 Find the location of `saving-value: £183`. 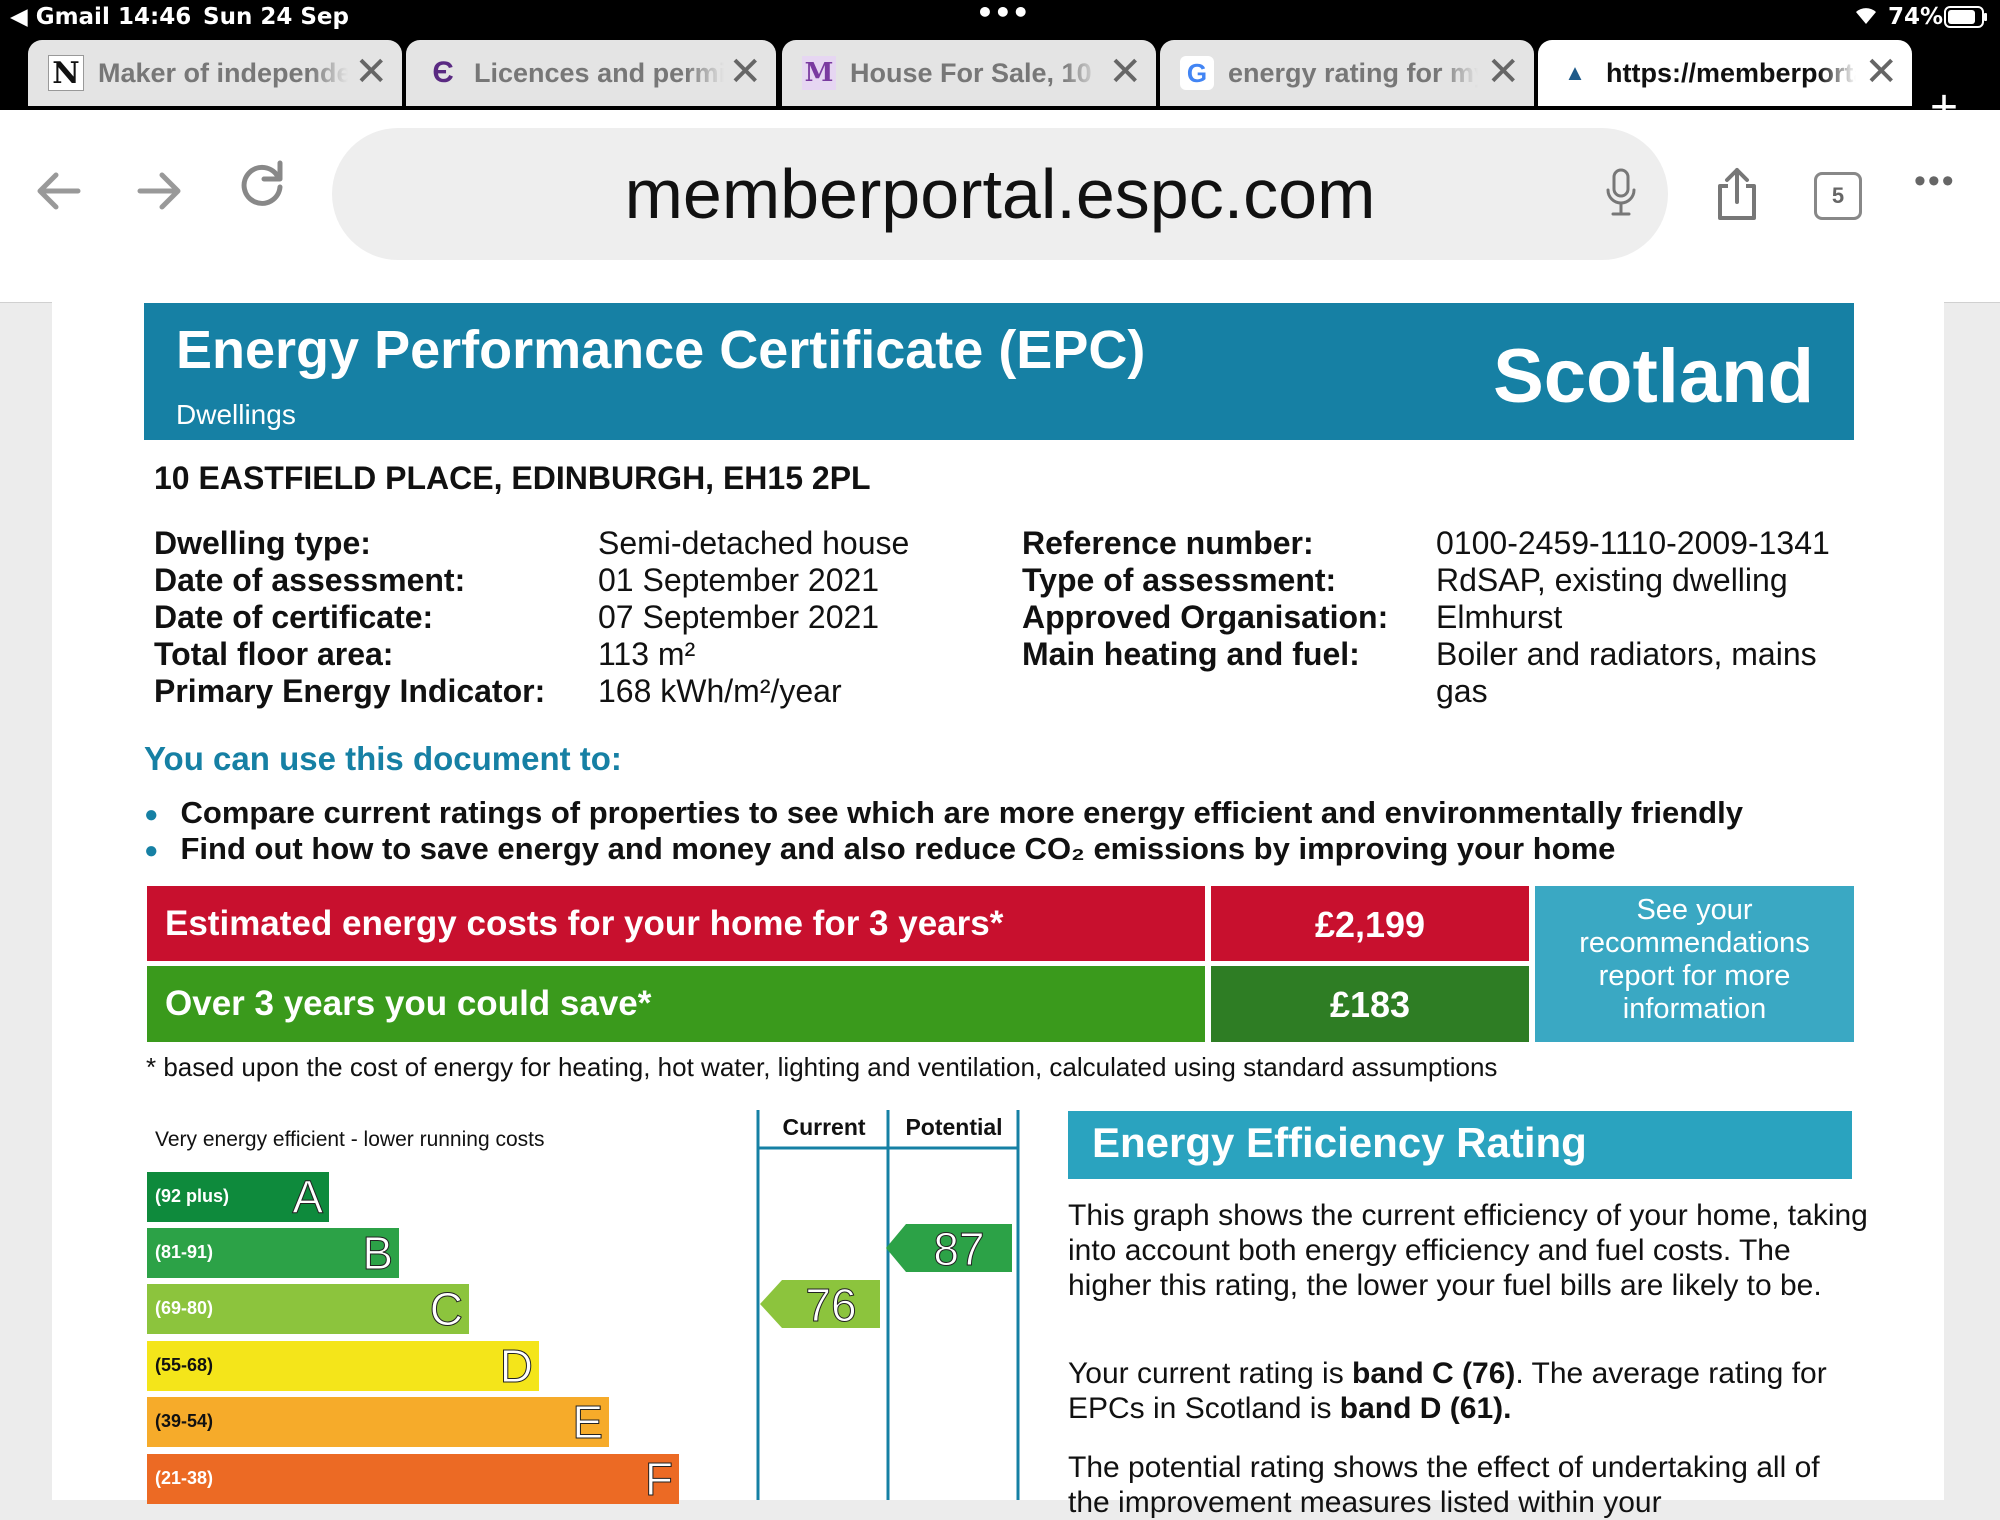

saving-value: £183 is located at coordinates (1370, 1004).